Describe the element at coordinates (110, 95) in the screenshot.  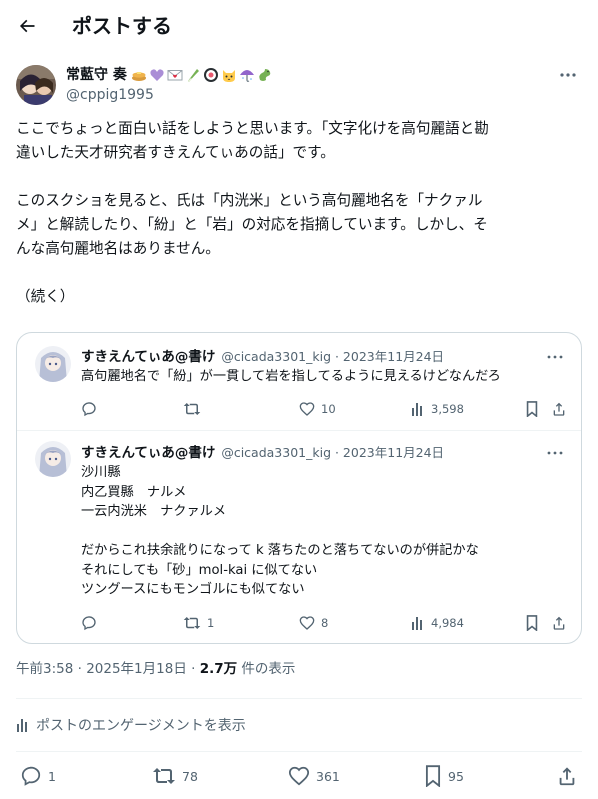
I see `author-handle: @cppig1995` at that location.